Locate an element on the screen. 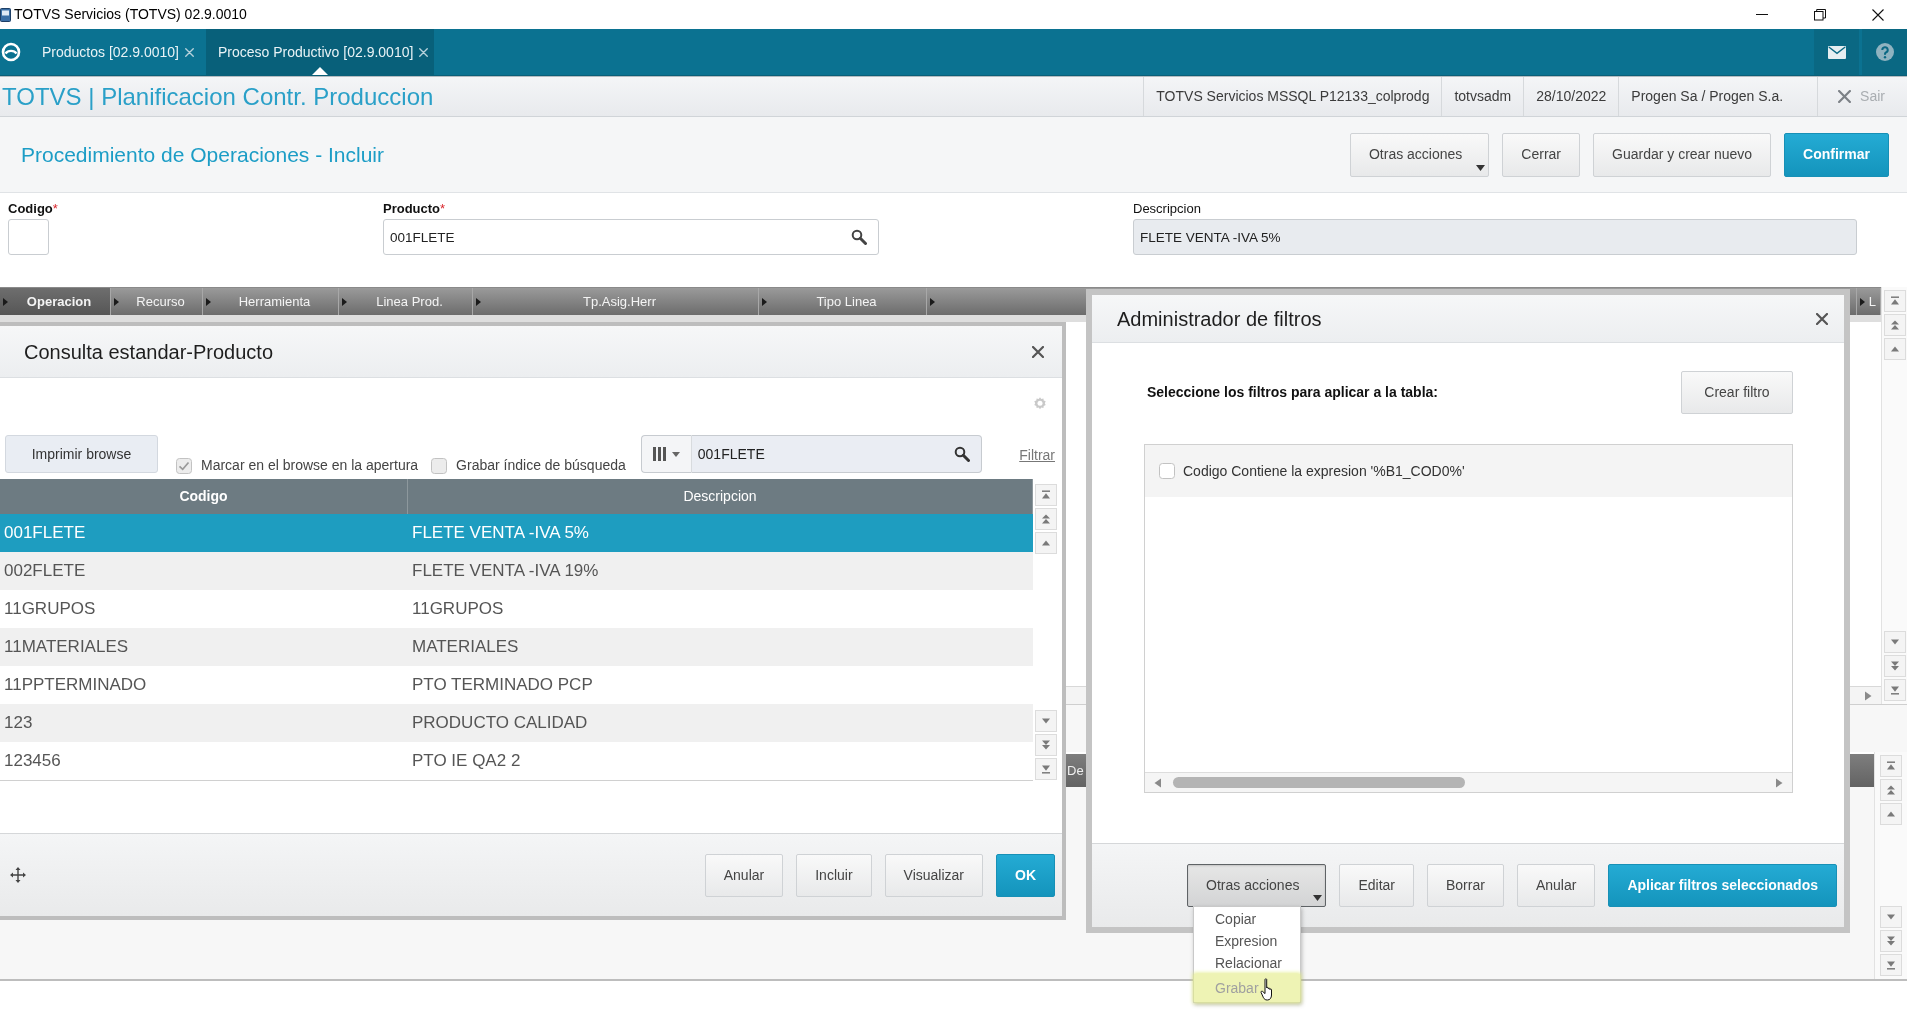  logo-icon is located at coordinates (11, 52).